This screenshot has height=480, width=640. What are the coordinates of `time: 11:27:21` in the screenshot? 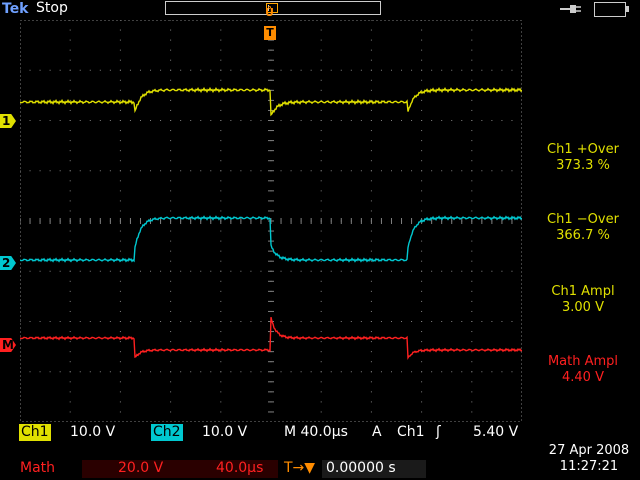 It's located at (589, 466).